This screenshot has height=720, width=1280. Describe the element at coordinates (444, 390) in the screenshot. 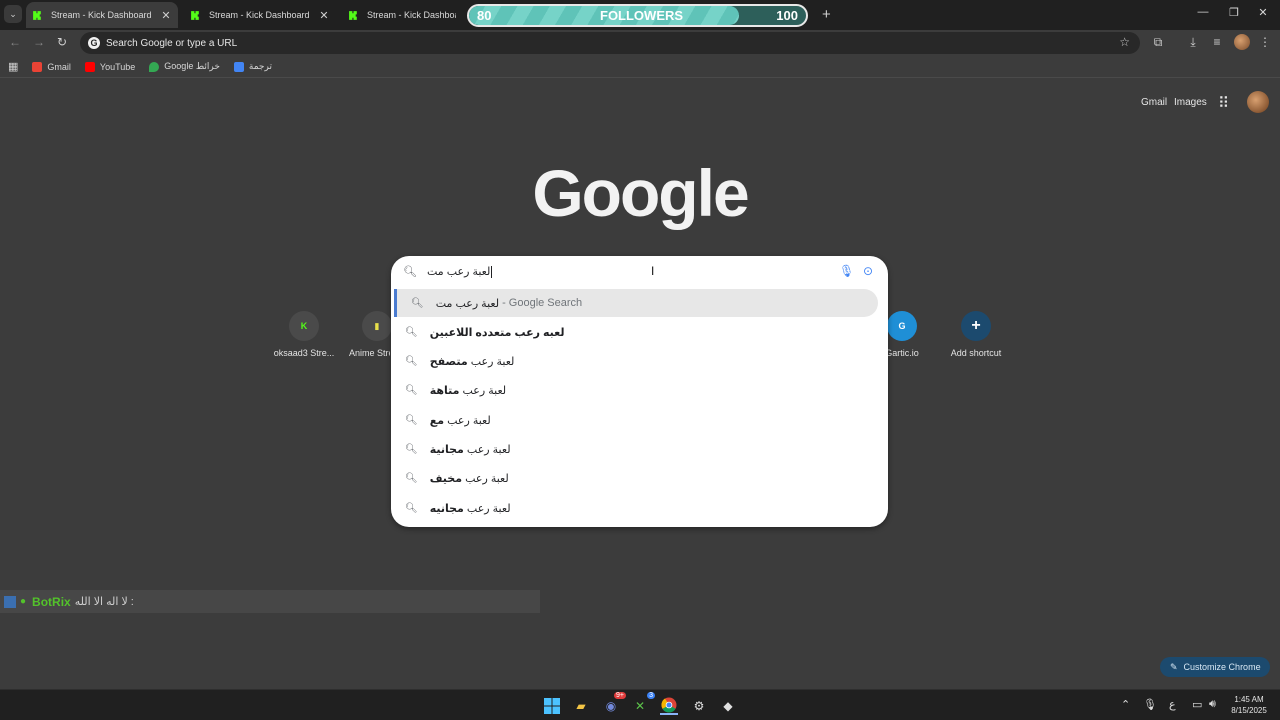

I see `suggestion-completion: متاهة` at that location.